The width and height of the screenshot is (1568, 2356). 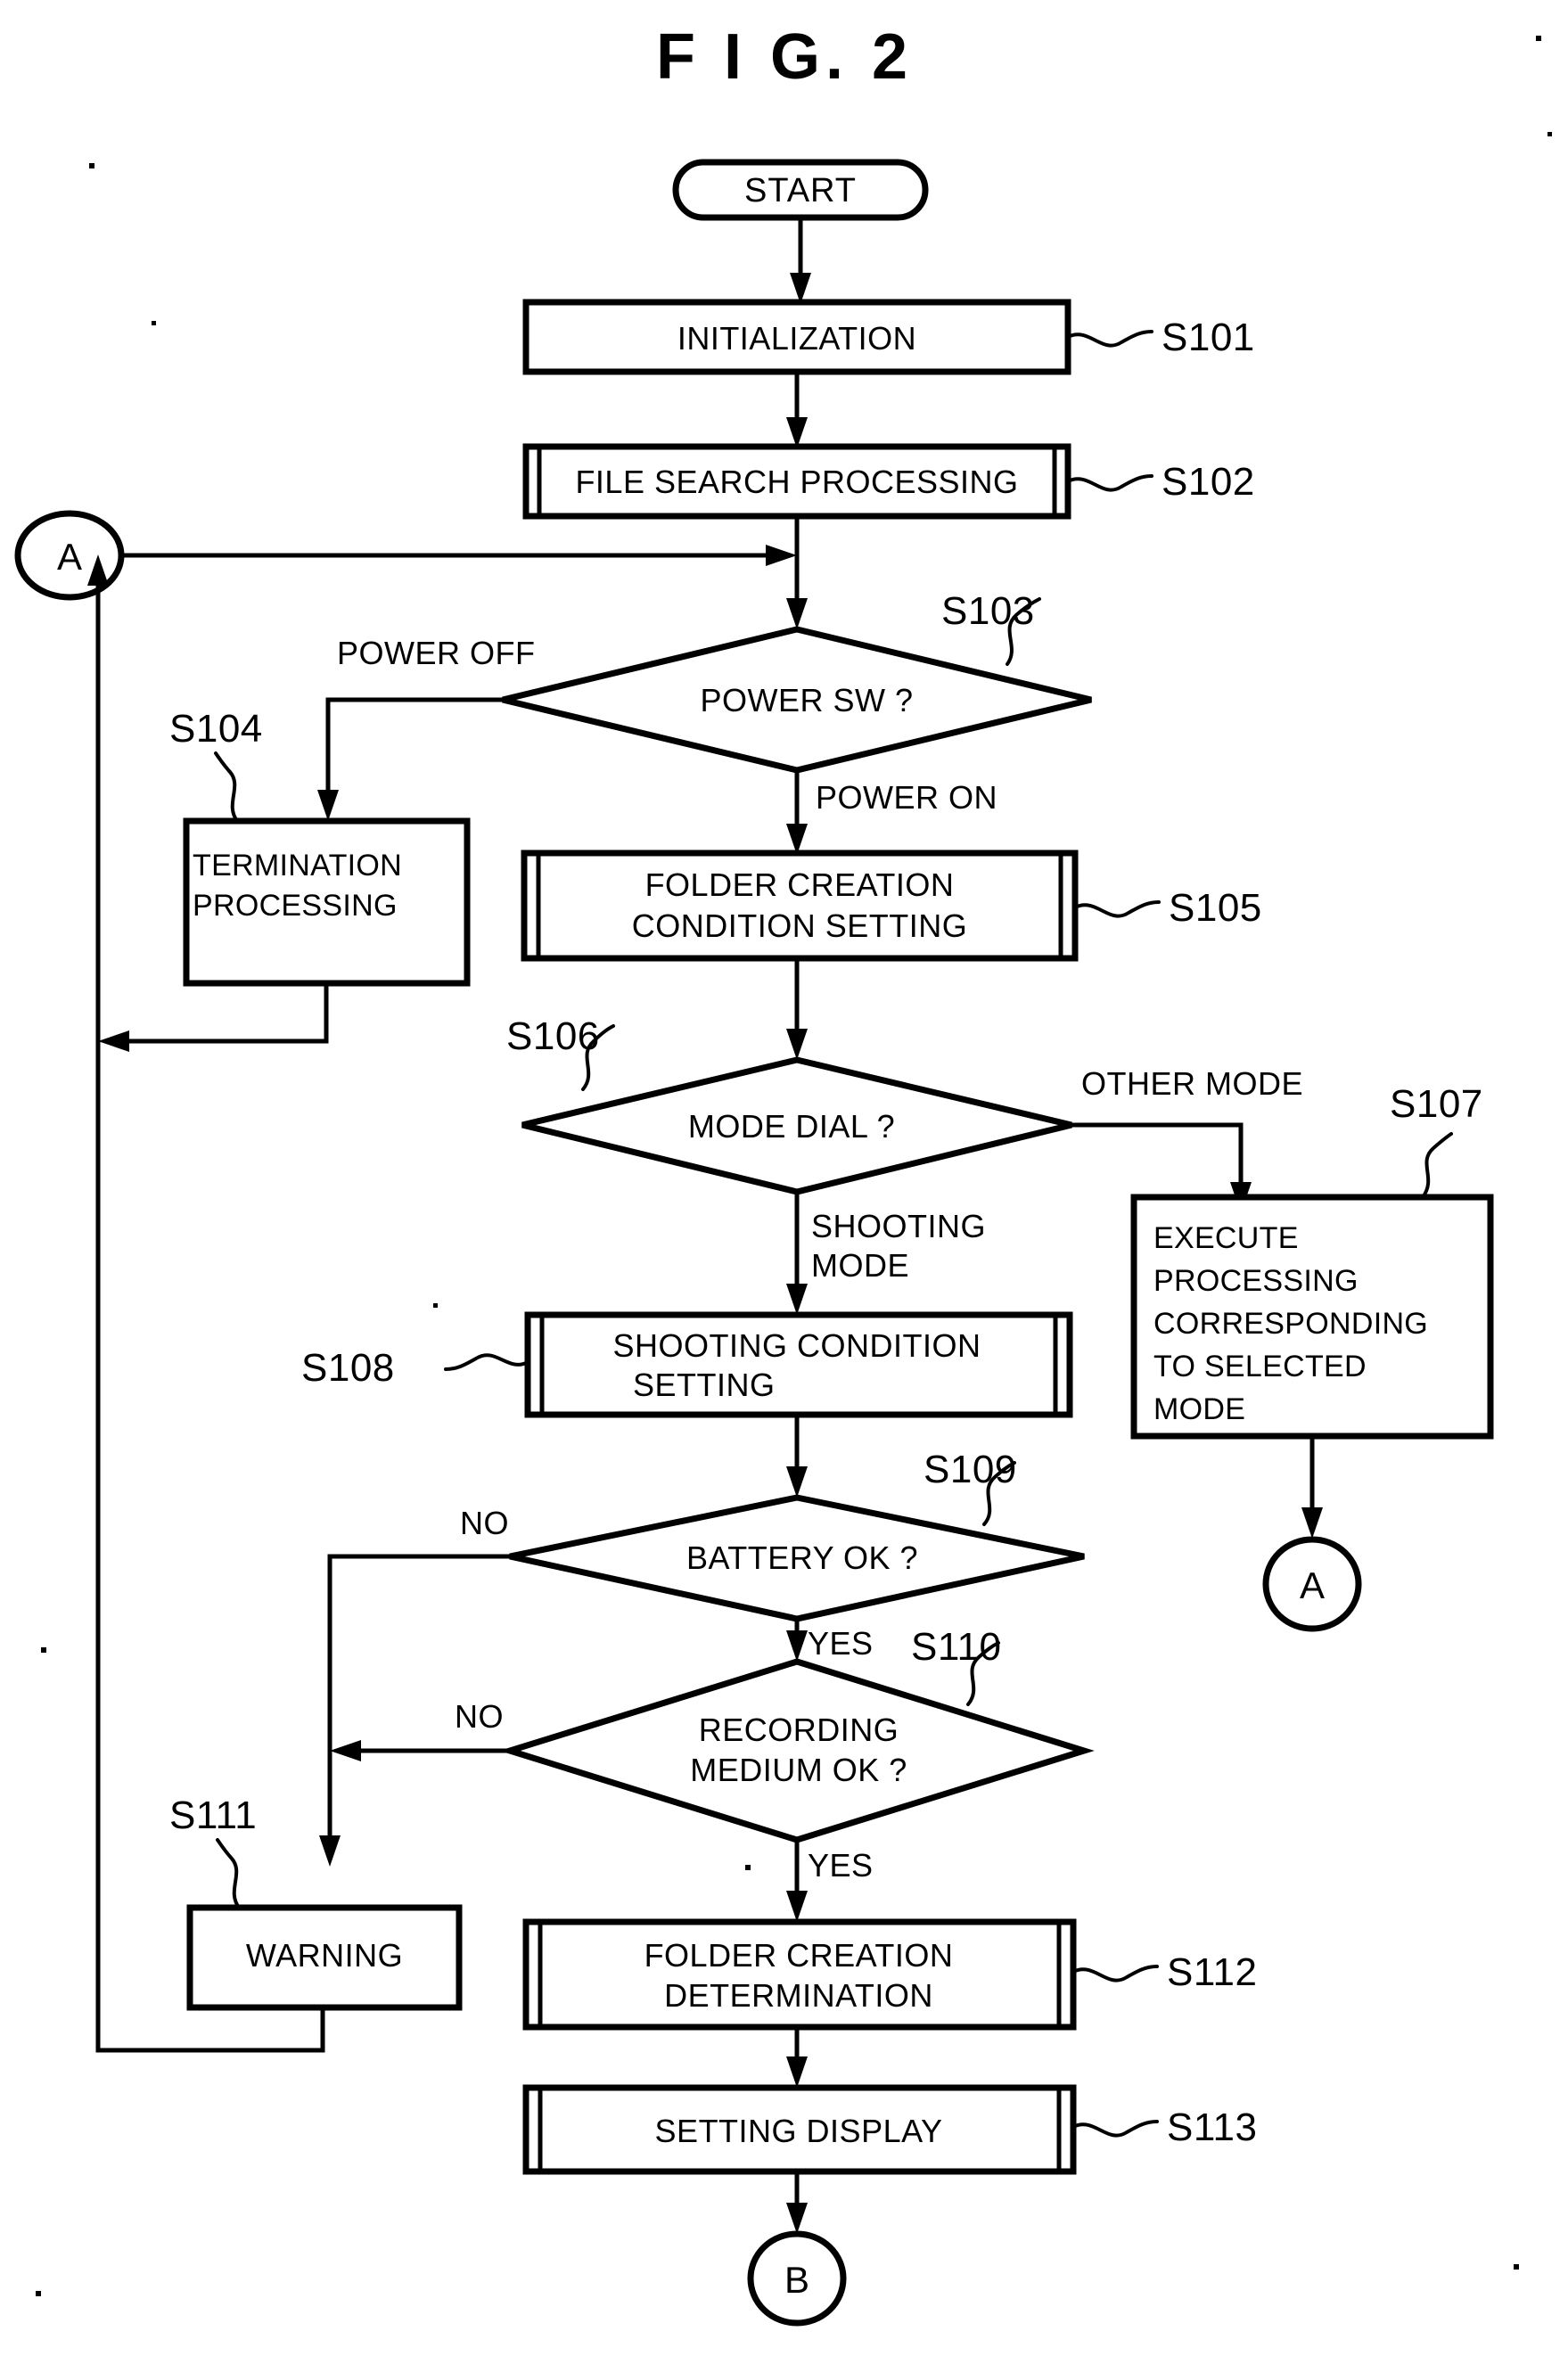 I want to click on step-label-s111: S111, so click(x=213, y=1852).